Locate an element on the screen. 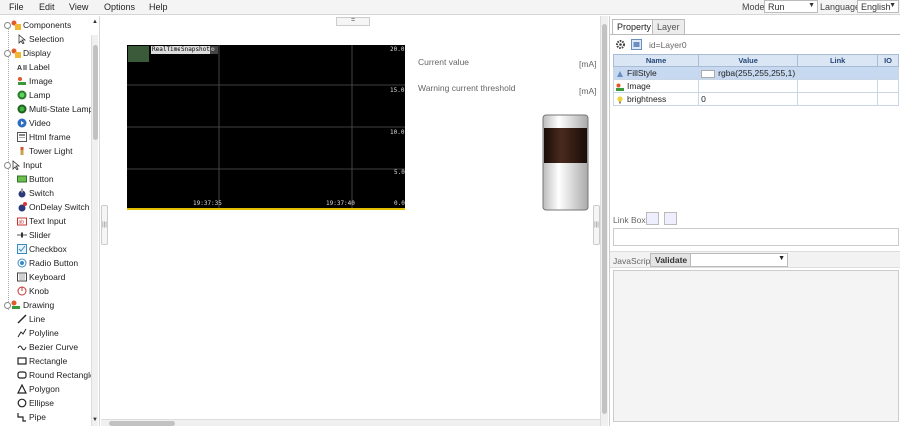  tree-group-input: Input is located at coordinates (26, 164).